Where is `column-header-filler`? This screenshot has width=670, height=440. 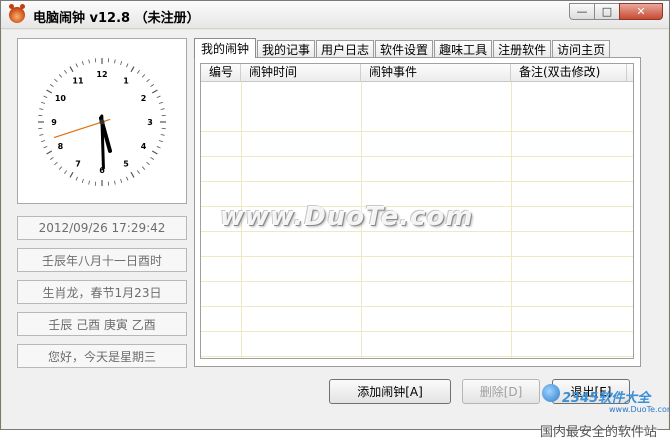 column-header-filler is located at coordinates (630, 73).